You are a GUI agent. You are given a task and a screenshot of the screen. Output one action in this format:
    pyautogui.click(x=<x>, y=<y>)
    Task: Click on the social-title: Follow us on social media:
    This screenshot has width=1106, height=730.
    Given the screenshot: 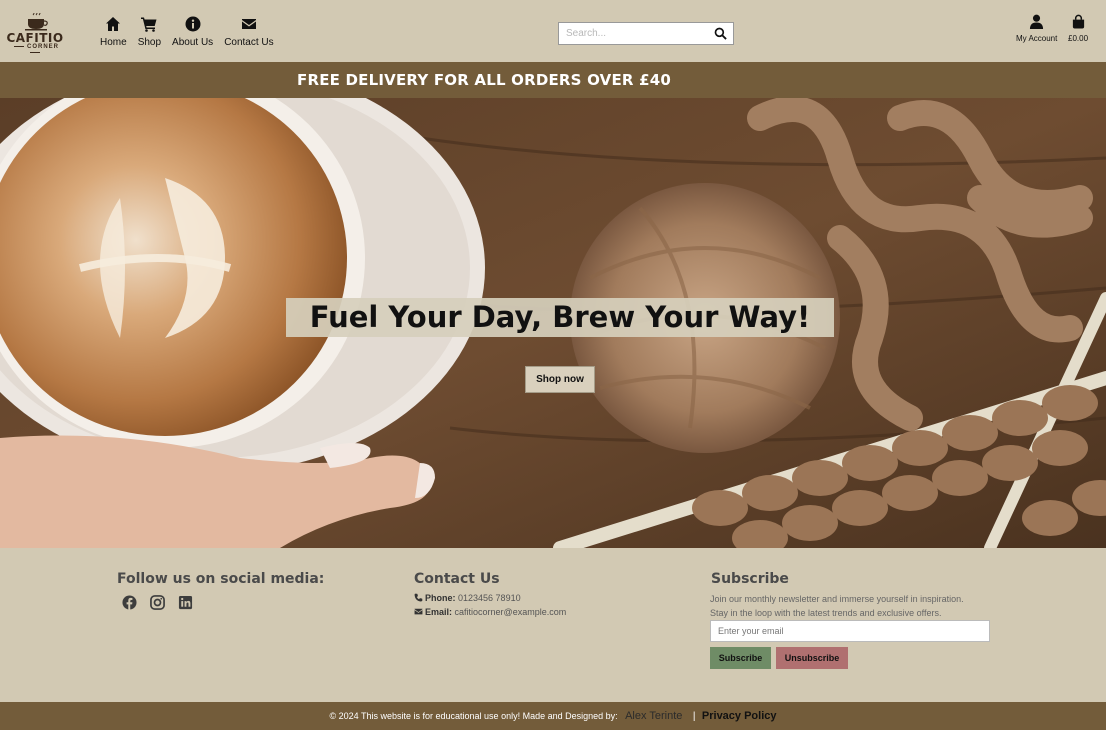 What is the action you would take?
    pyautogui.click(x=221, y=579)
    